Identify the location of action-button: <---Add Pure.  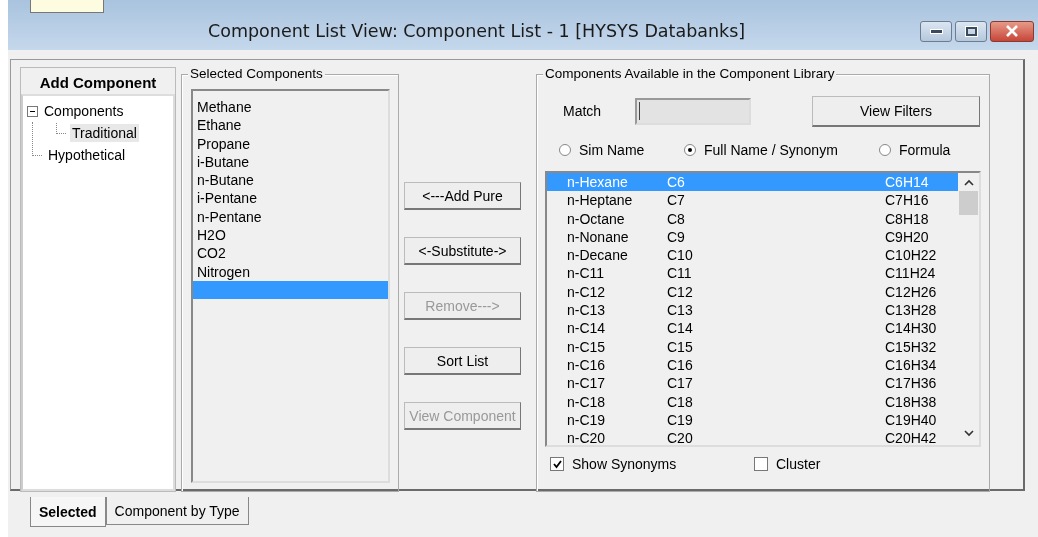
(462, 196).